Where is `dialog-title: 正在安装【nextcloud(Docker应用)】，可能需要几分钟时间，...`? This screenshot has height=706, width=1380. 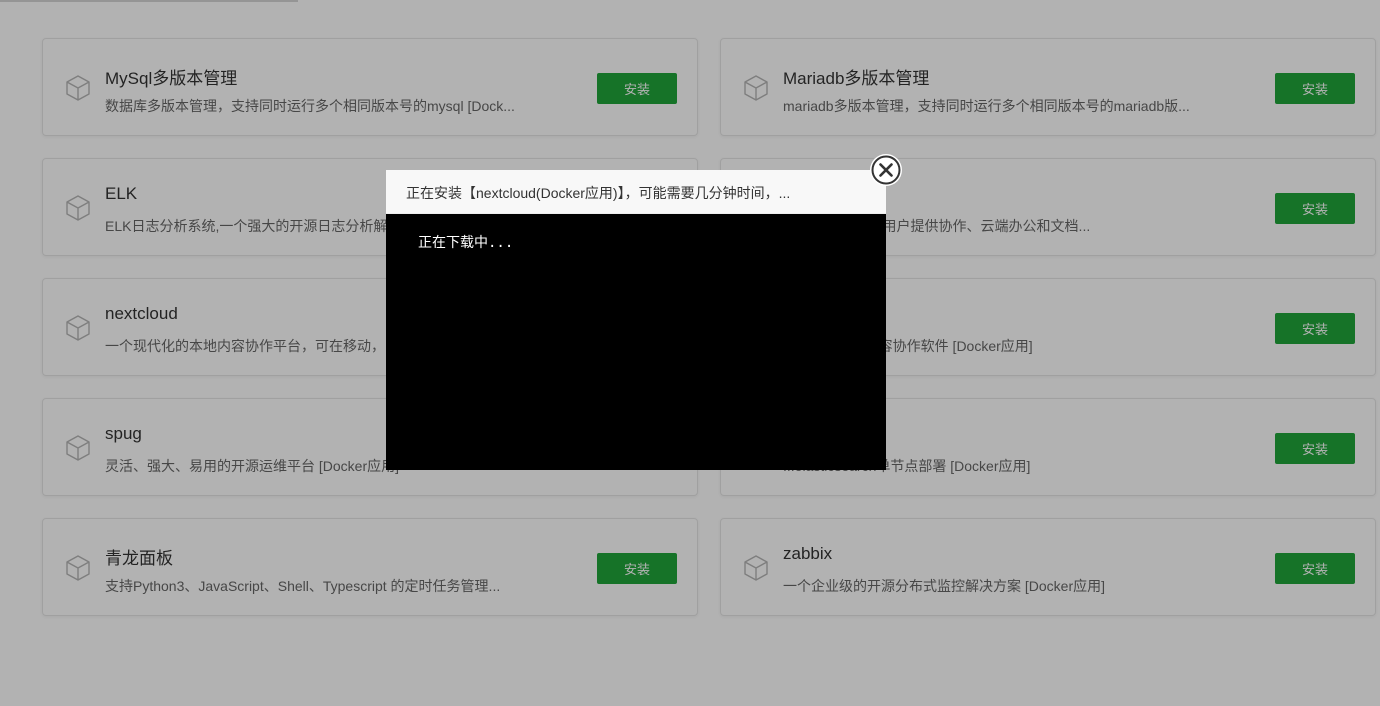 dialog-title: 正在安装【nextcloud(Docker应用)】，可能需要几分钟时间，... is located at coordinates (598, 193).